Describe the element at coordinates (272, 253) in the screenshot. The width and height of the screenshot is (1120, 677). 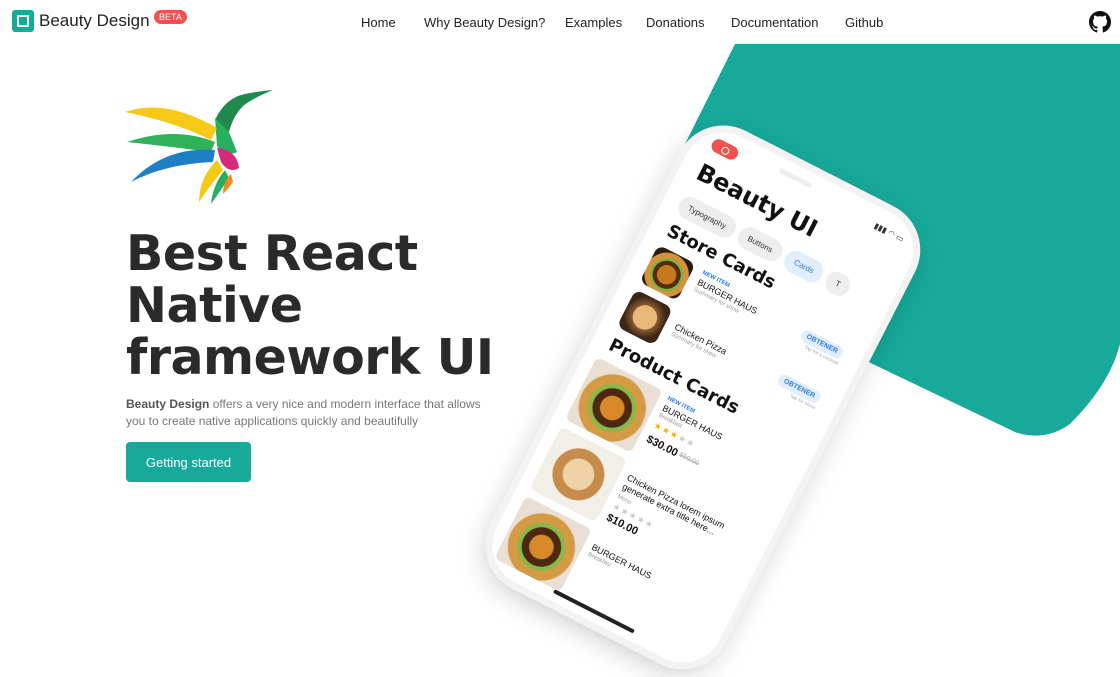
I see `headline-line-1: Best React` at that location.